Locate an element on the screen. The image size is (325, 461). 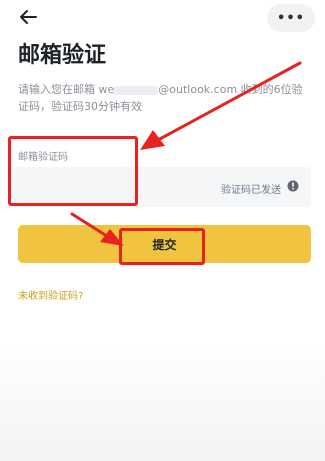
info-circle-icon is located at coordinates (293, 186).